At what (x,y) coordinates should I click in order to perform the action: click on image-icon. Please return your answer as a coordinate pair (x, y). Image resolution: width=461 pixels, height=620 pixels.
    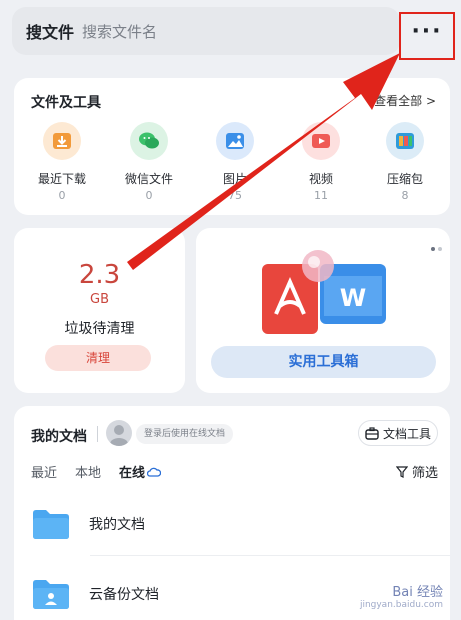
    Looking at the image, I should click on (235, 141).